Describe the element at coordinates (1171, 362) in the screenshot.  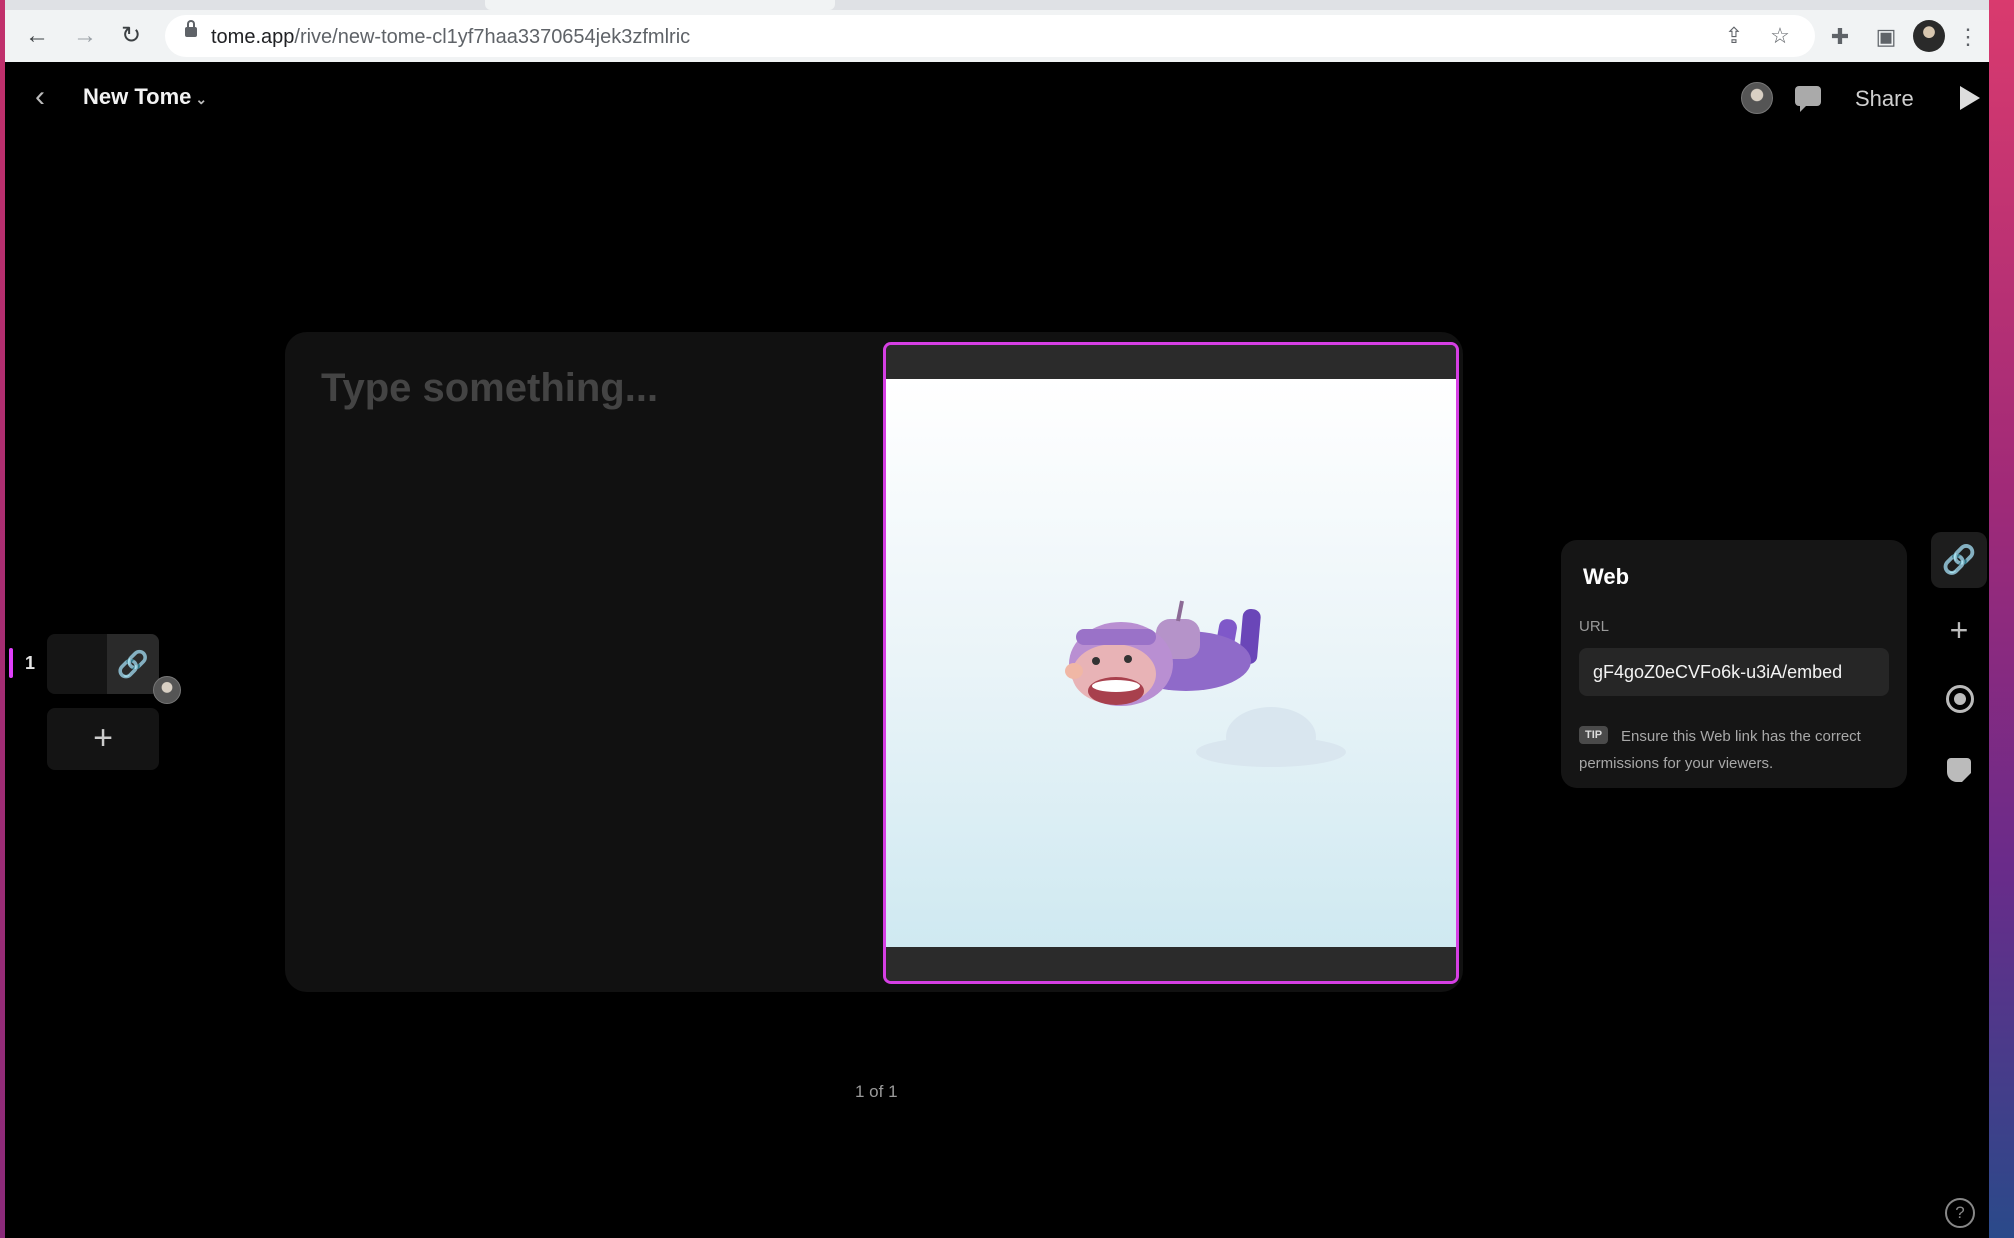
I see `embed-top-bar` at that location.